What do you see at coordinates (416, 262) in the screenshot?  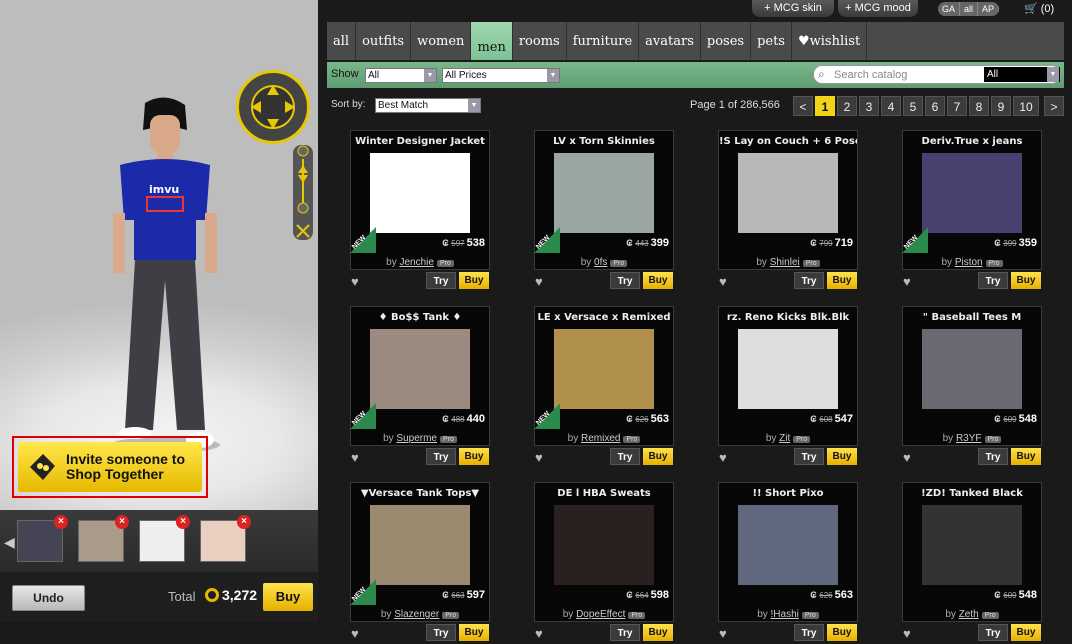 I see `creator-link: Jenchie` at bounding box center [416, 262].